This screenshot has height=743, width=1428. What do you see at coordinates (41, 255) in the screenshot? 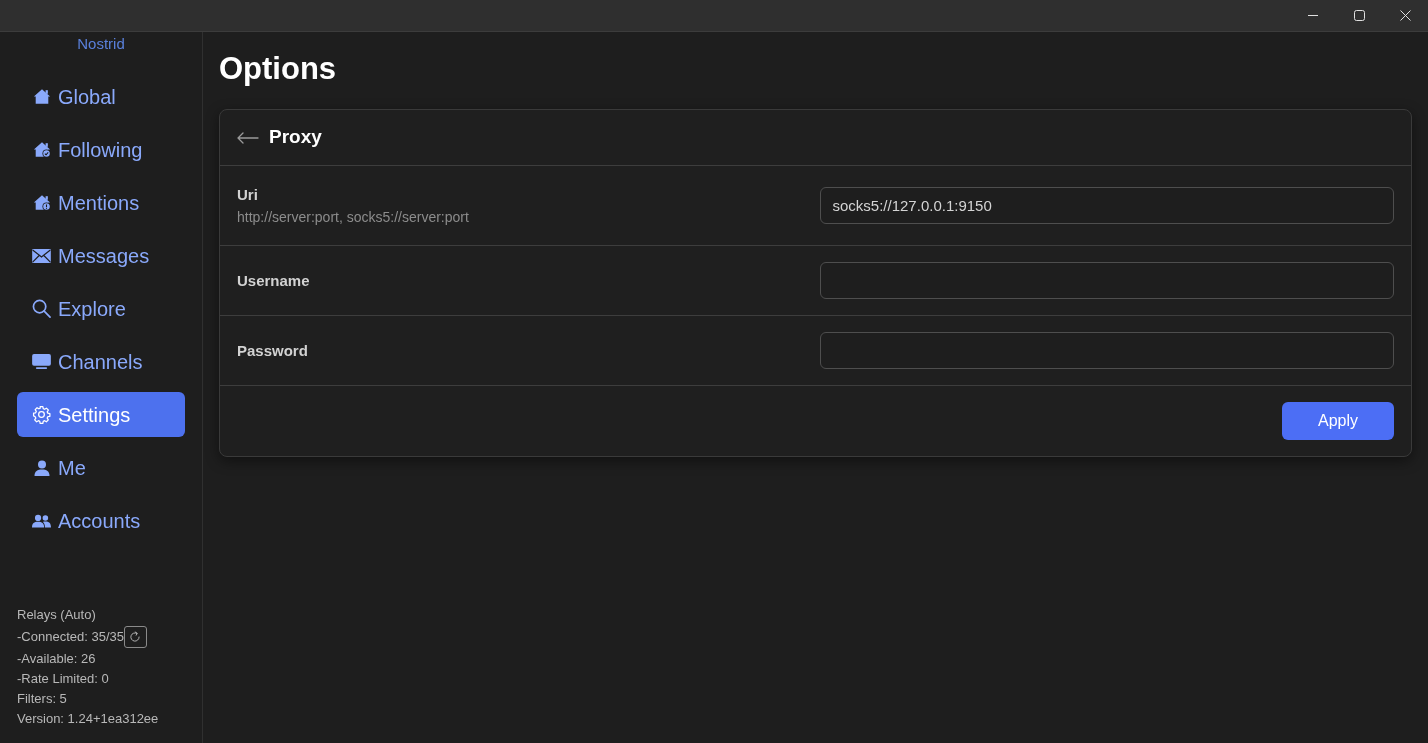
I see `envelope-icon` at bounding box center [41, 255].